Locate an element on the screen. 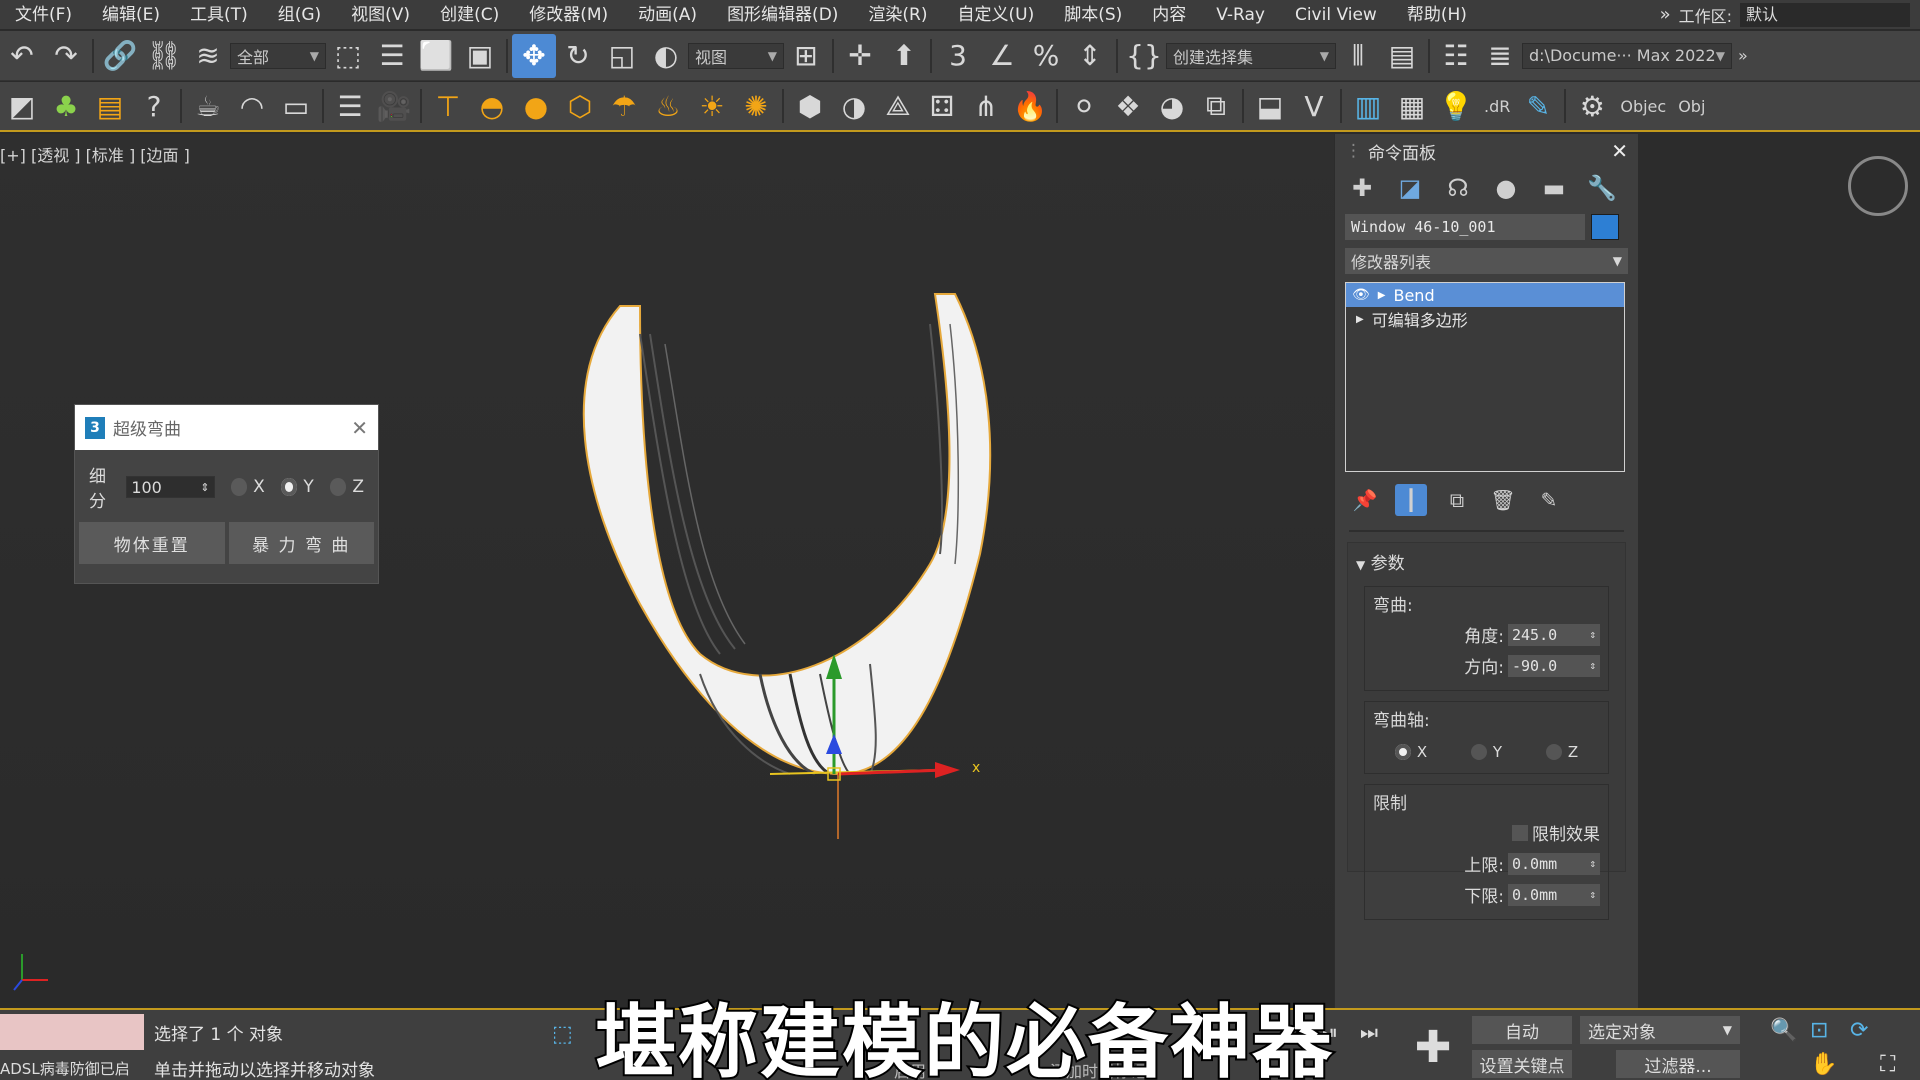  layer-explorer-icon: ≣ is located at coordinates (1500, 56).